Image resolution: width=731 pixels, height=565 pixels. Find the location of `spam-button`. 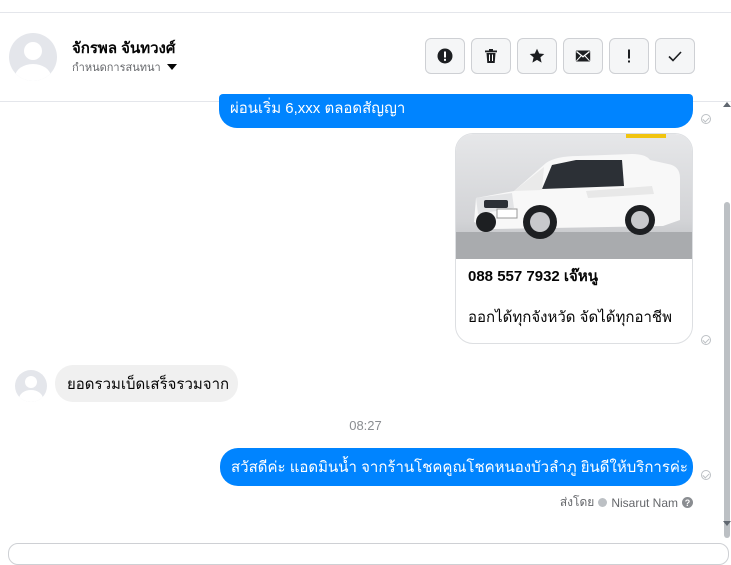

spam-button is located at coordinates (629, 56).